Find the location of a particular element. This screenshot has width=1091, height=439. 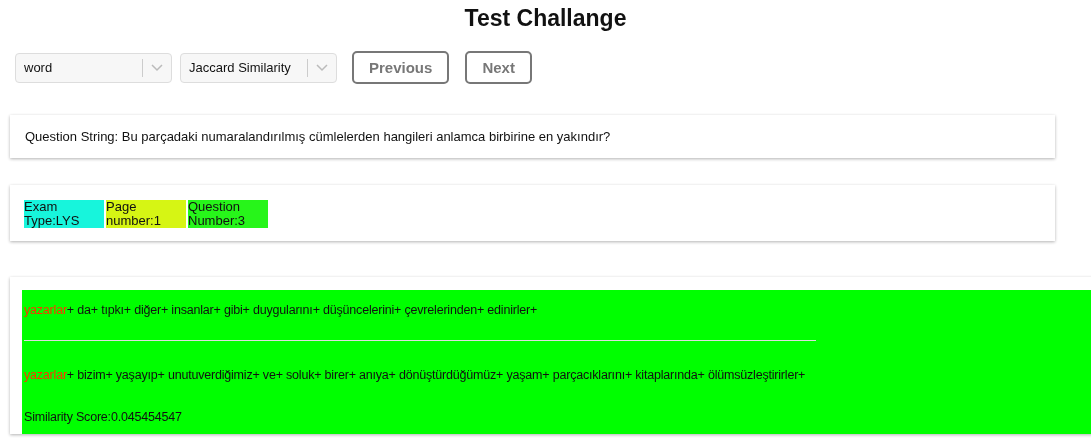

question-text: Question String: Bu parçadaki numaralandırılmış cümlelerden hangileri anlamca birbirine en yakındır? is located at coordinates (532, 136).